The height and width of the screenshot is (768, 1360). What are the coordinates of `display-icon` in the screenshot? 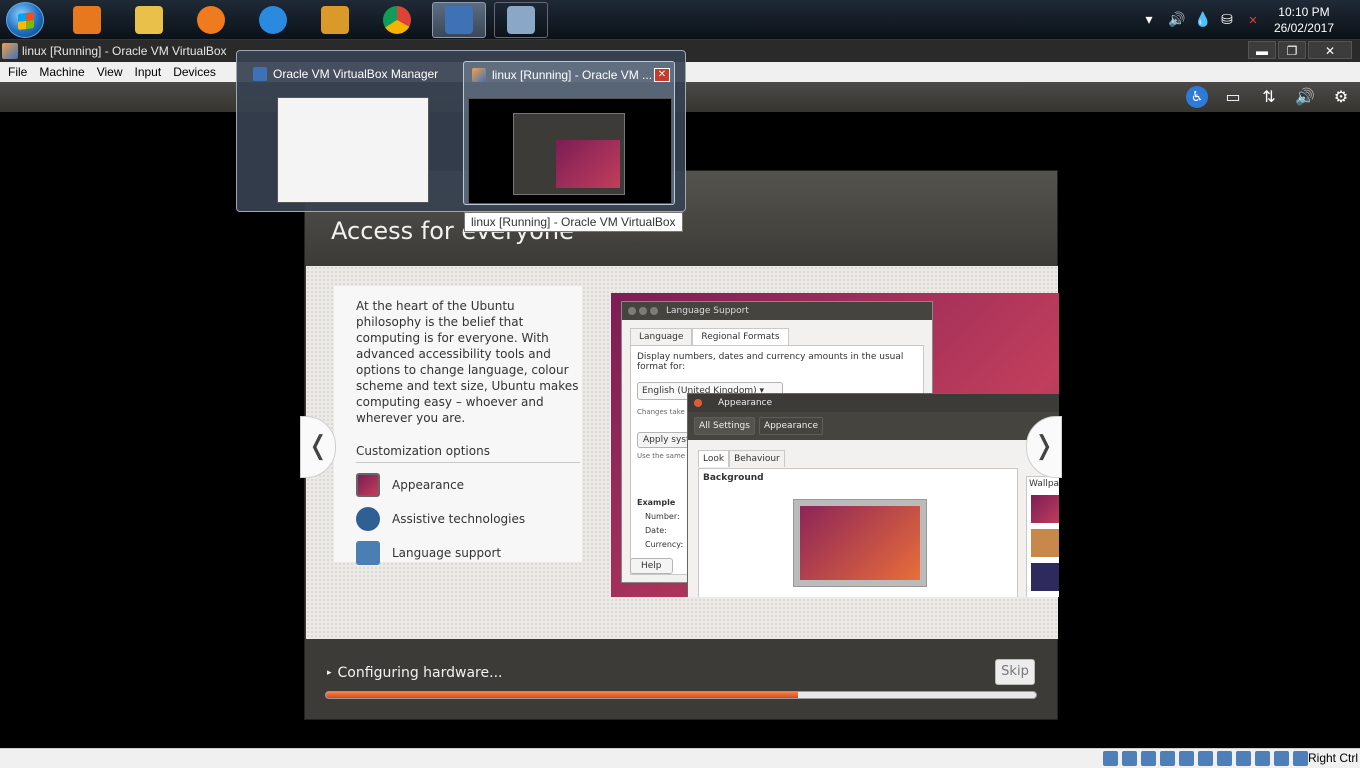 It's located at (1224, 758).